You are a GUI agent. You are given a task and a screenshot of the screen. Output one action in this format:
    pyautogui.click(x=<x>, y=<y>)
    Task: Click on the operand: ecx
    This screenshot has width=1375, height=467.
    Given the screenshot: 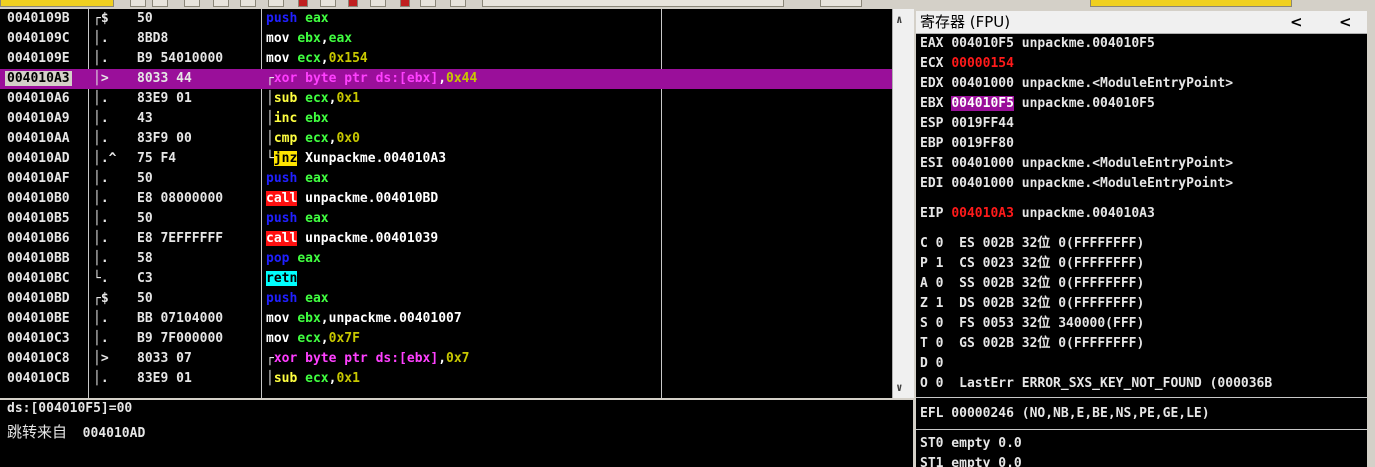 What is the action you would take?
    pyautogui.click(x=317, y=98)
    